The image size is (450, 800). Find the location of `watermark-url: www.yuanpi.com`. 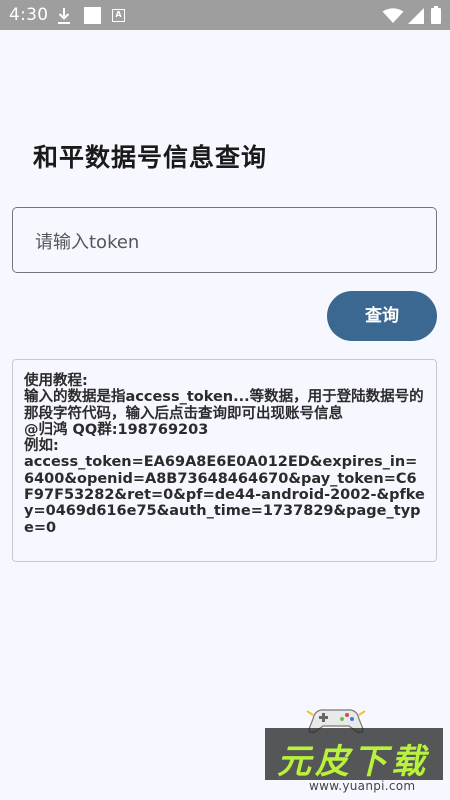

watermark-url: www.yuanpi.com is located at coordinates (362, 786).